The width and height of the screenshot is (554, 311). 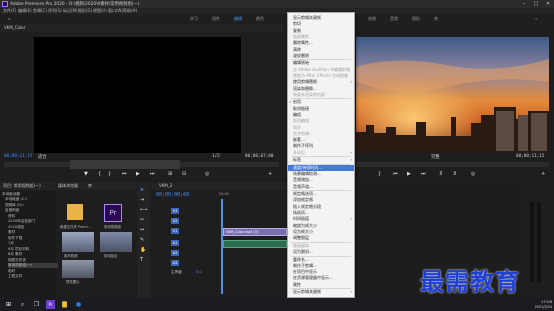 I want to click on tree-item: 素材, so click(x=33, y=232).